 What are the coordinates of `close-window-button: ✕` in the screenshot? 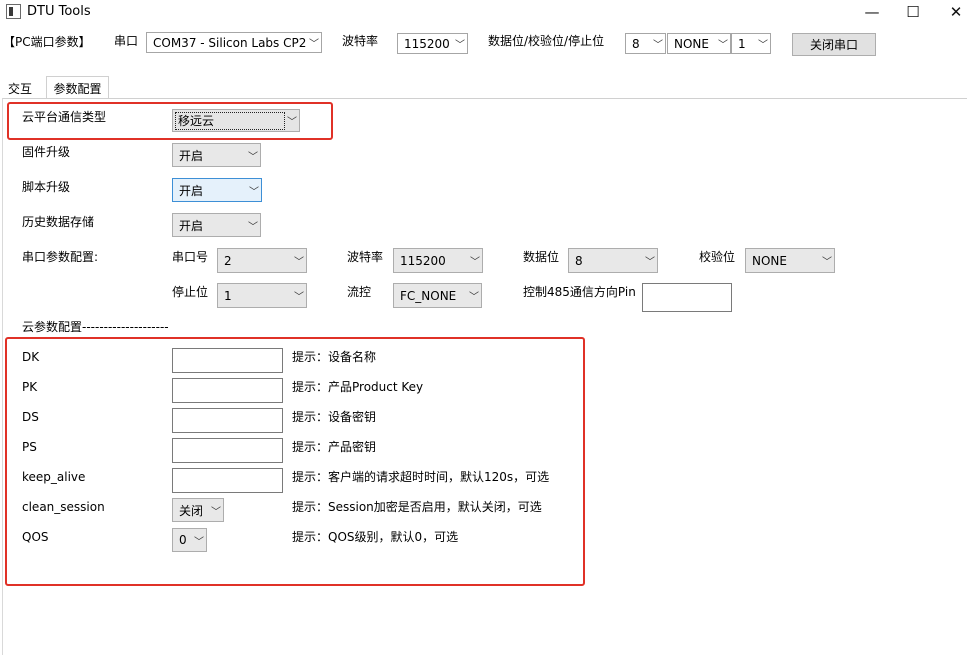 It's located at (950, 12).